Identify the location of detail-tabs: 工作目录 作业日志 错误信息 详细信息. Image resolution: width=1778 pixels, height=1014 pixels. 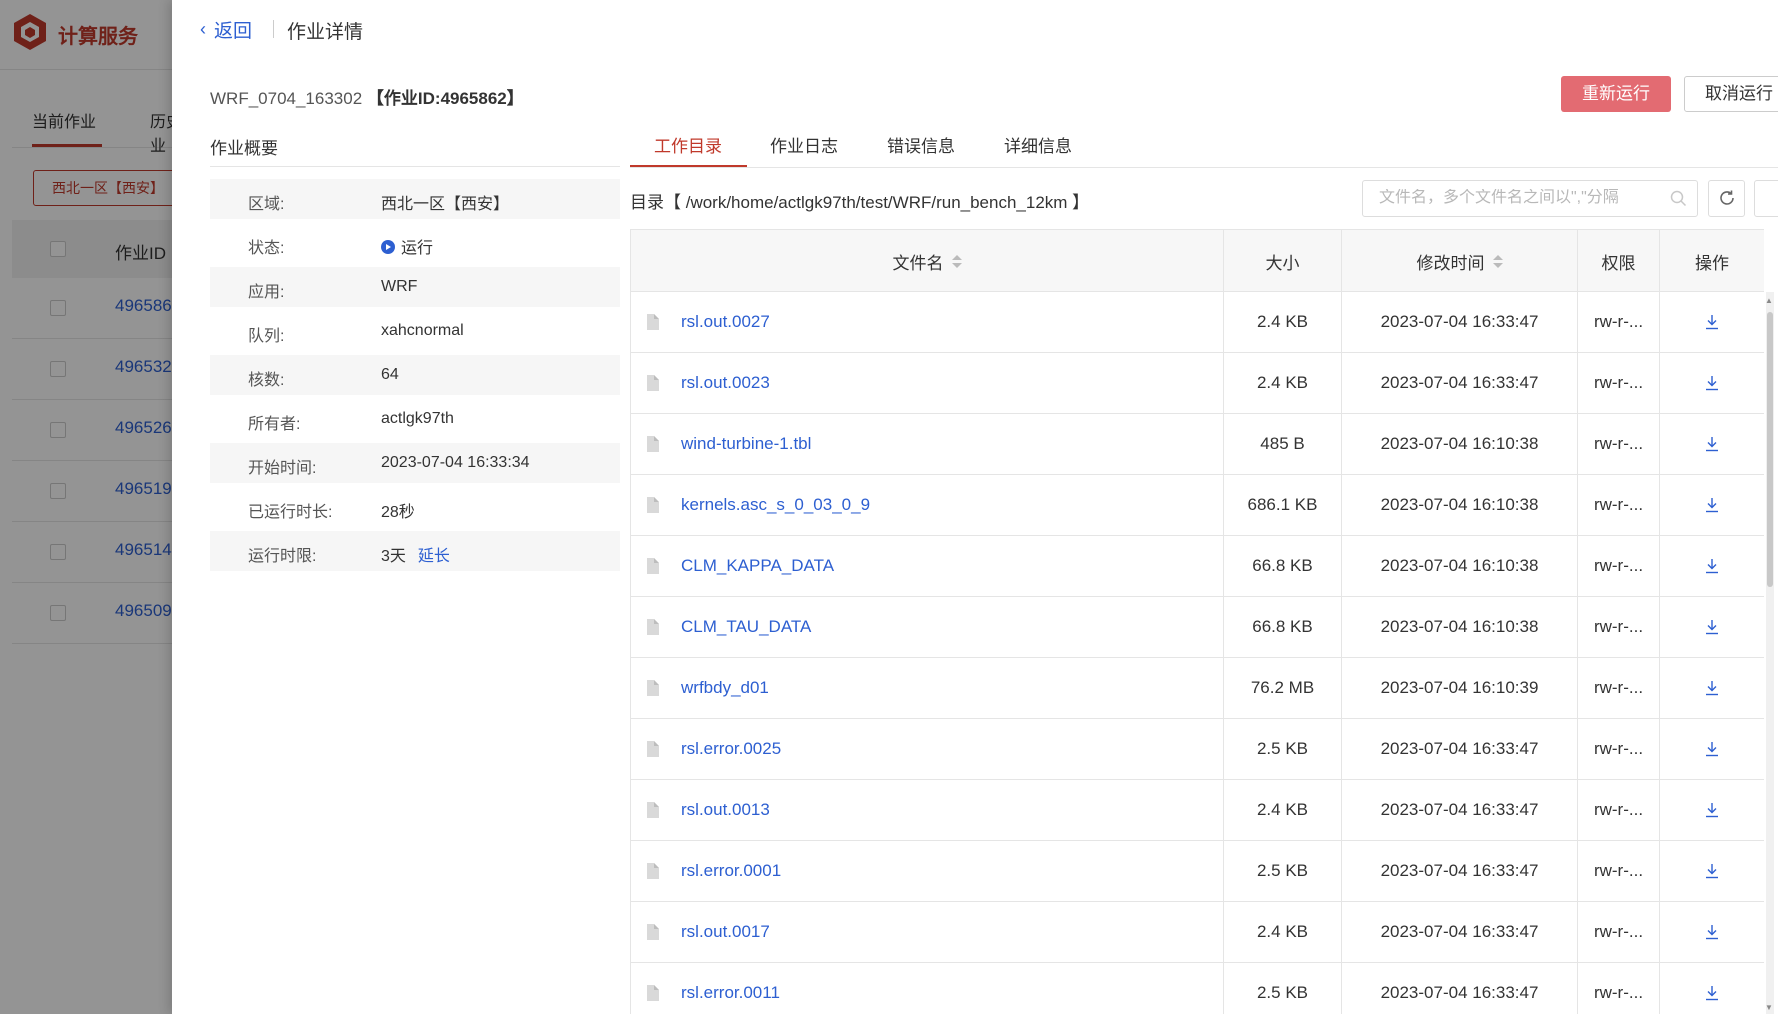
(1204, 144).